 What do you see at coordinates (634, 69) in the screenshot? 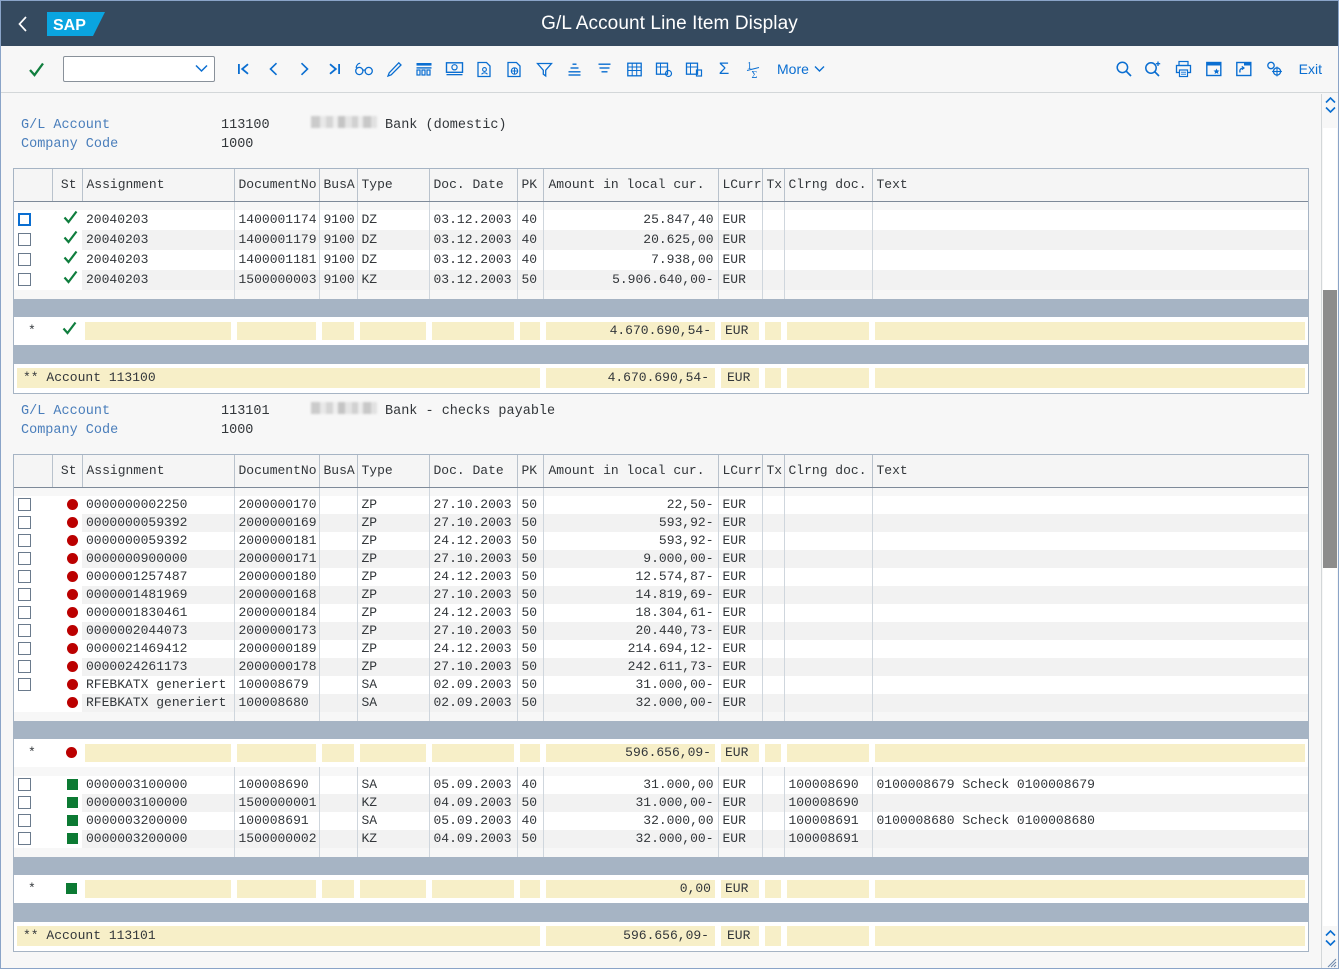
I see `total-button` at bounding box center [634, 69].